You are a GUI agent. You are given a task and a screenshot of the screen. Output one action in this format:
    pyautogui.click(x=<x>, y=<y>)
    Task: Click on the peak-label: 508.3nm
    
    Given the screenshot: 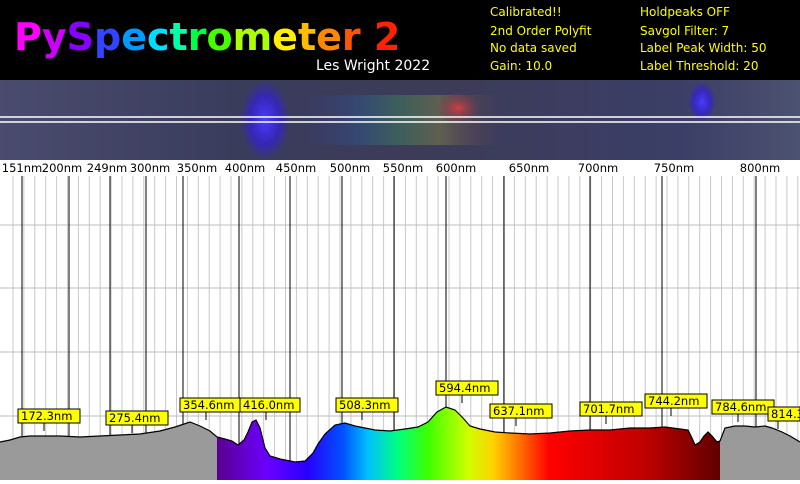 What is the action you would take?
    pyautogui.click(x=367, y=408)
    